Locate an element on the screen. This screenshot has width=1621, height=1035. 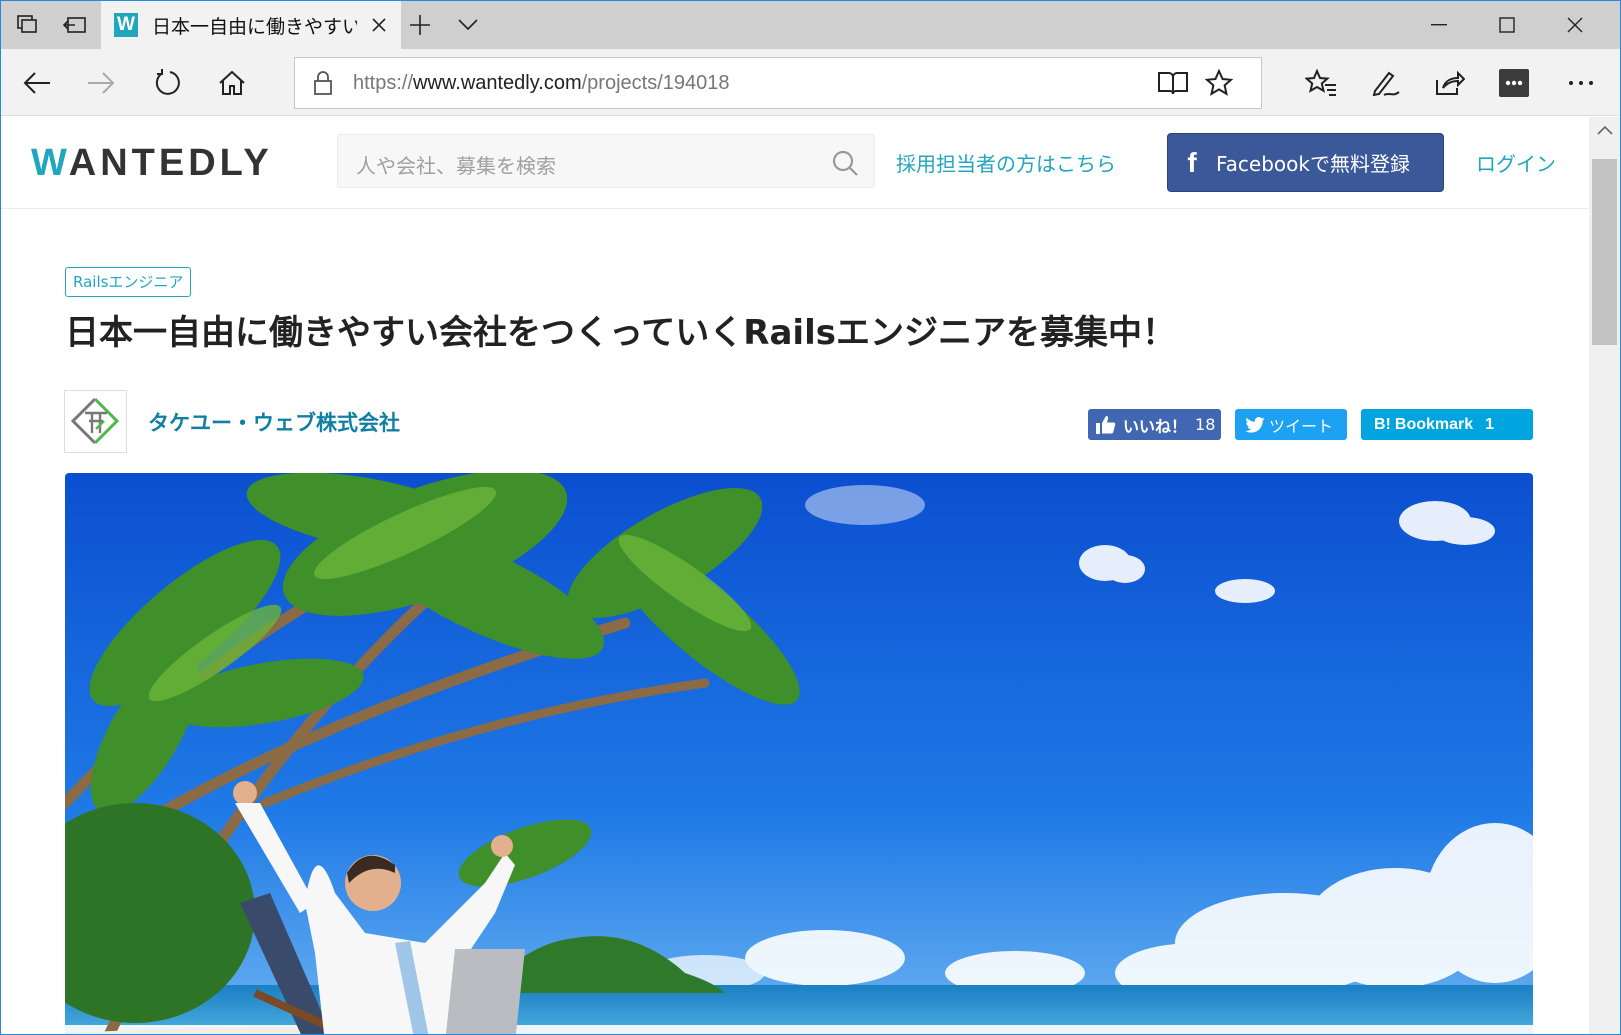
wantedly-favicon-icon: W is located at coordinates (126, 25).